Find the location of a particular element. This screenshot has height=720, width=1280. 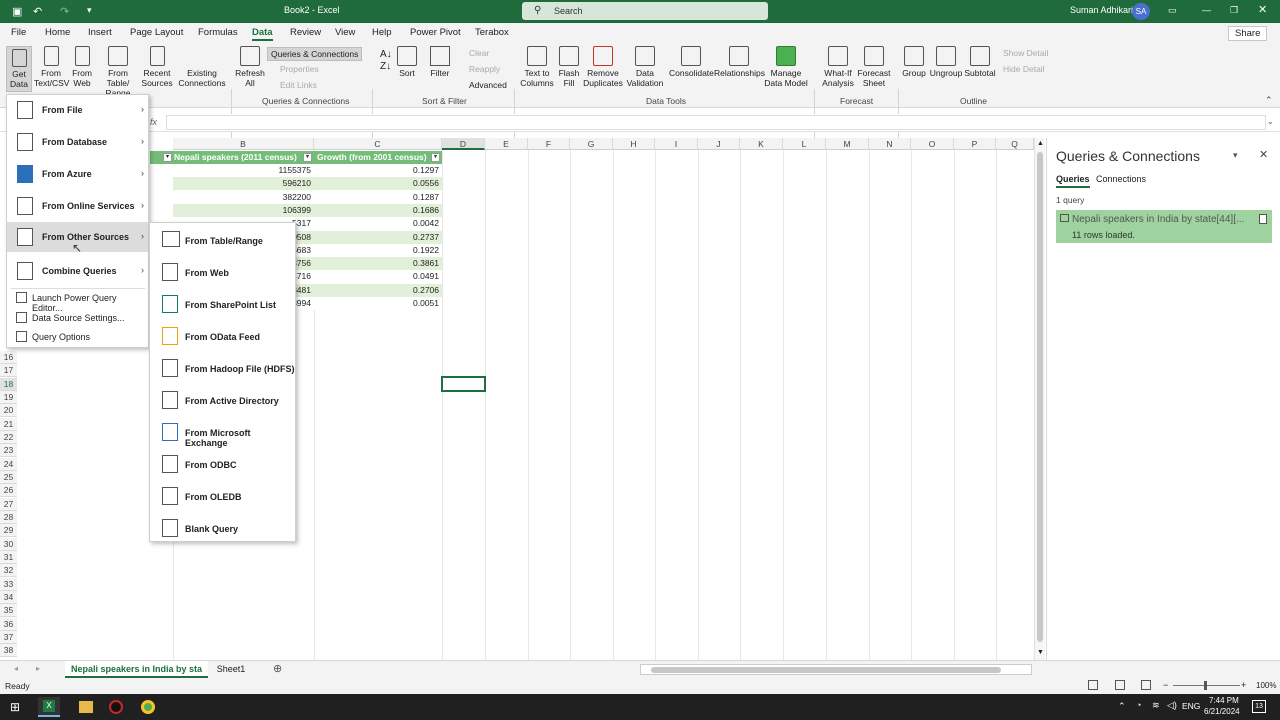

row-header: 16 is located at coordinates (8, 358).